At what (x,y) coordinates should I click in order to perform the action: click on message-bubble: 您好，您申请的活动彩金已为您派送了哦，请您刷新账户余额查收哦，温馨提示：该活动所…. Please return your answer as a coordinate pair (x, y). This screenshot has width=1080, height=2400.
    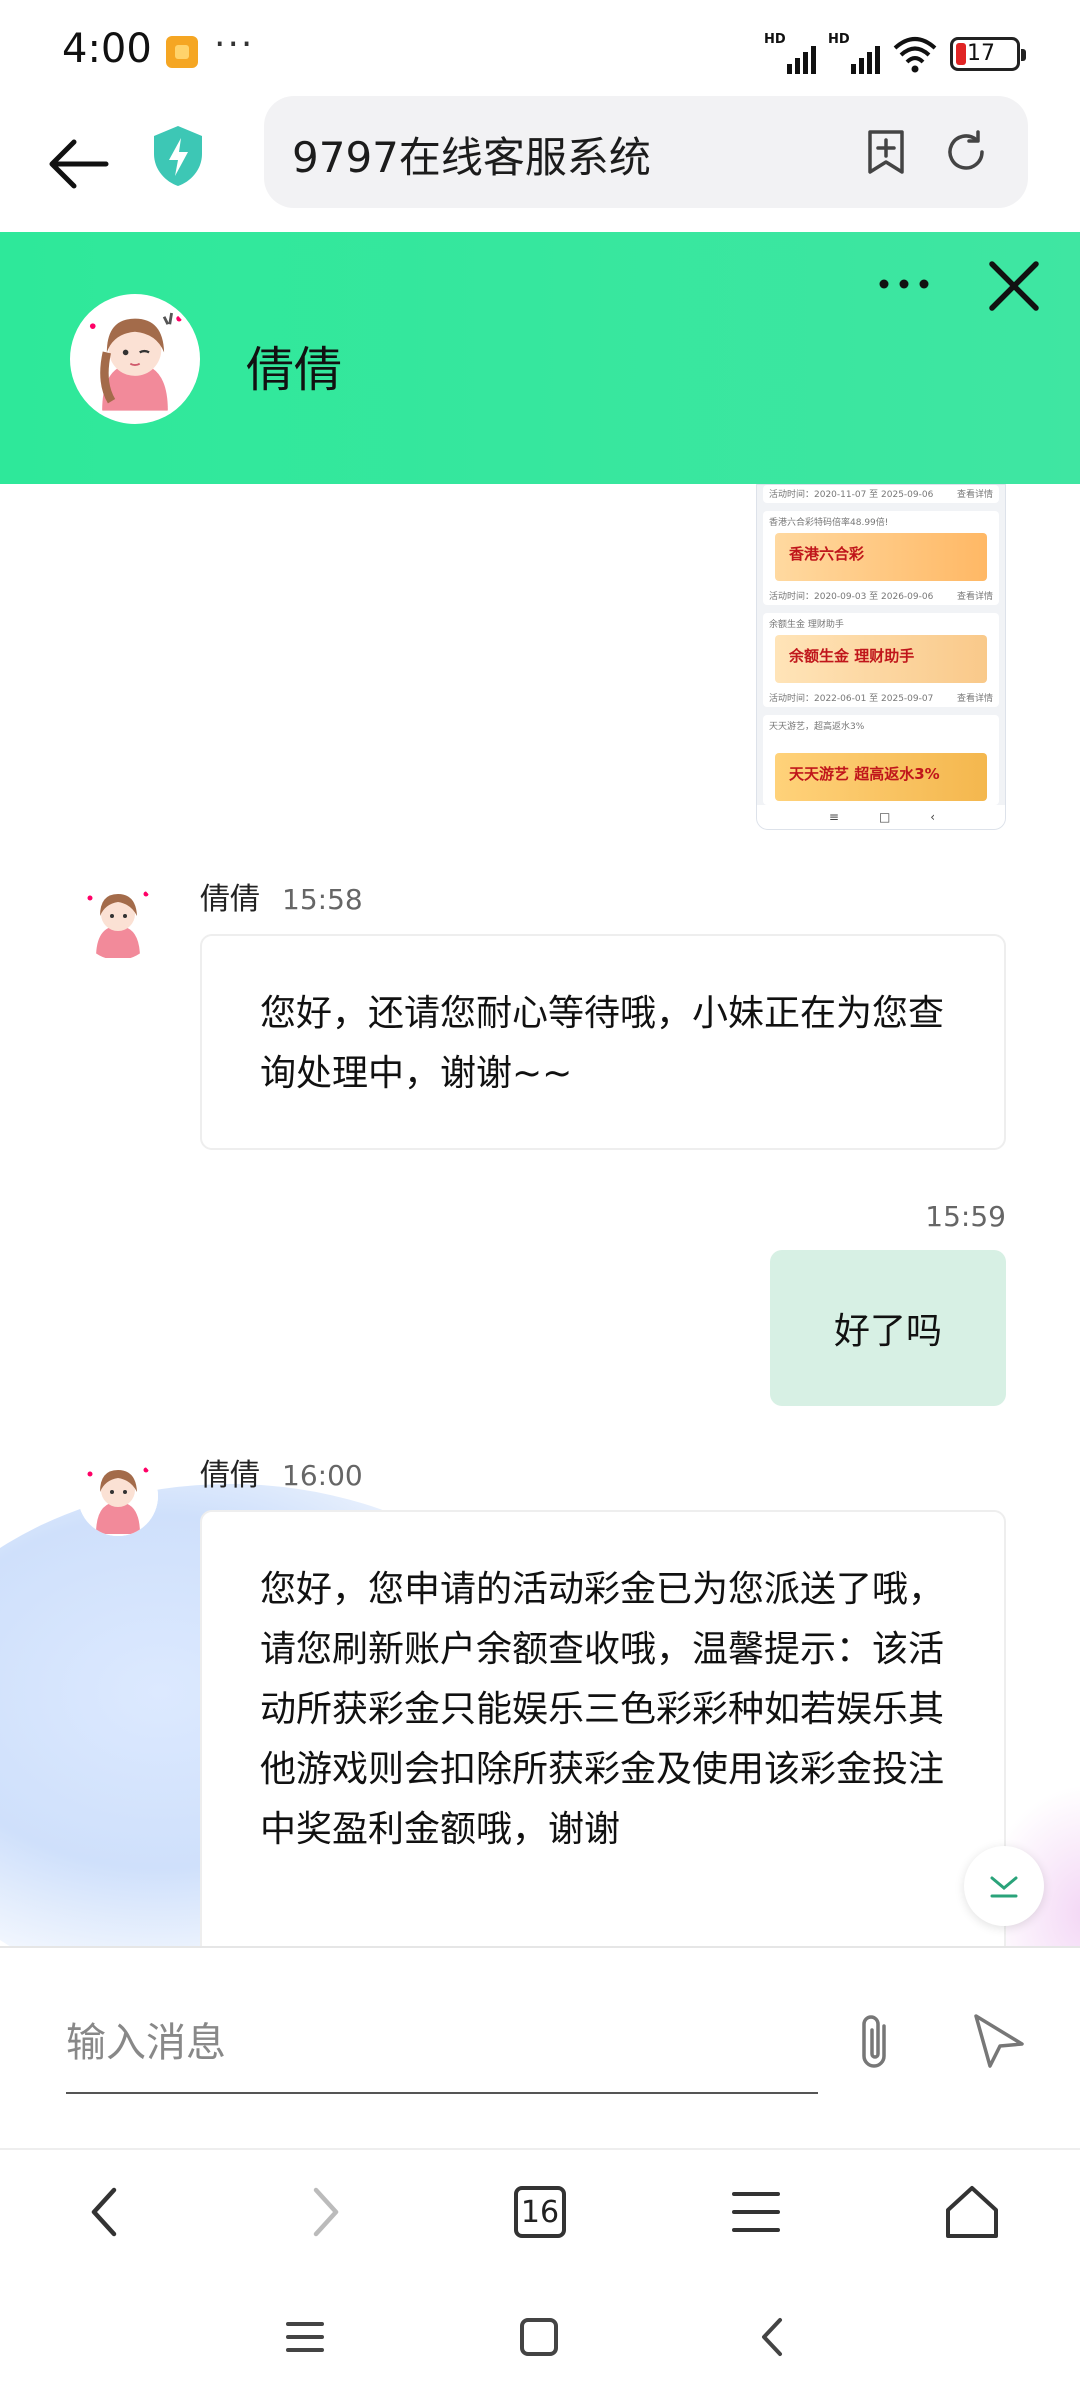
    Looking at the image, I should click on (603, 1728).